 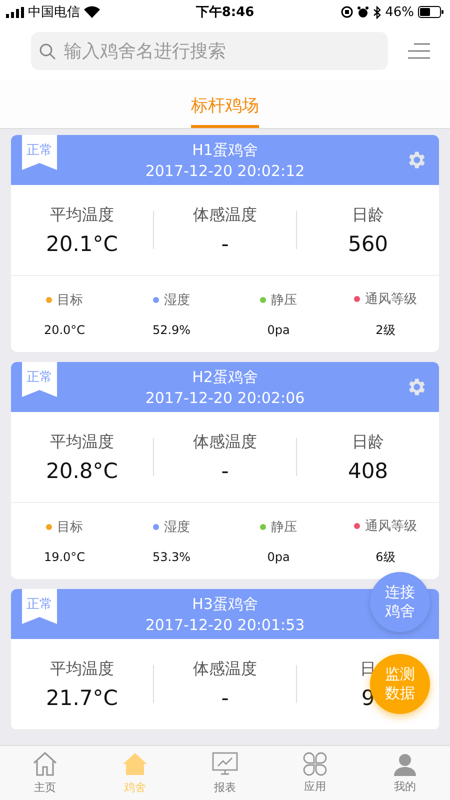 I want to click on nav-tab: 报表, so click(x=225, y=773).